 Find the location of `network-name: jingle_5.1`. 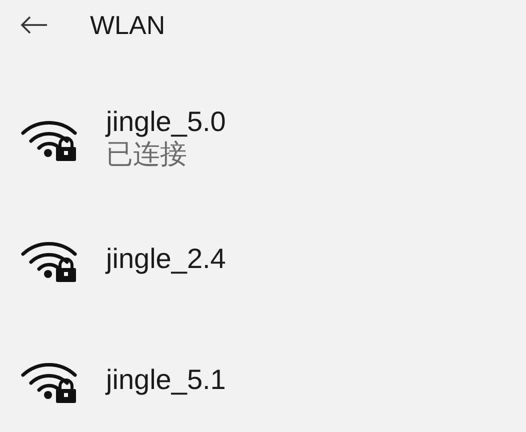

network-name: jingle_5.1 is located at coordinates (166, 379).